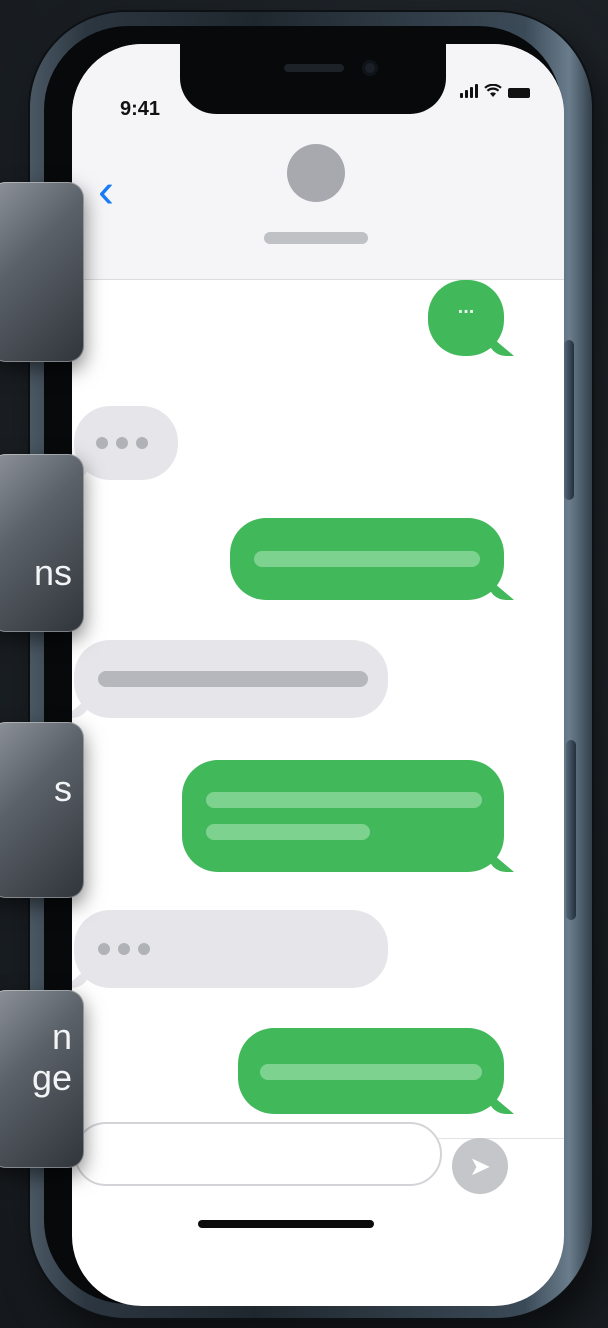 The height and width of the screenshot is (1328, 608). Describe the element at coordinates (106, 192) in the screenshot. I see `chevron-left-icon: ‹` at that location.